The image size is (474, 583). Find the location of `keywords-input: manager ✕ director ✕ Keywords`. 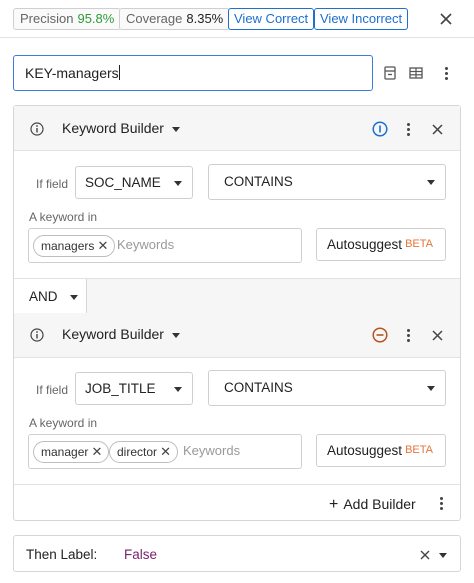

keywords-input: manager ✕ director ✕ Keywords is located at coordinates (165, 451).